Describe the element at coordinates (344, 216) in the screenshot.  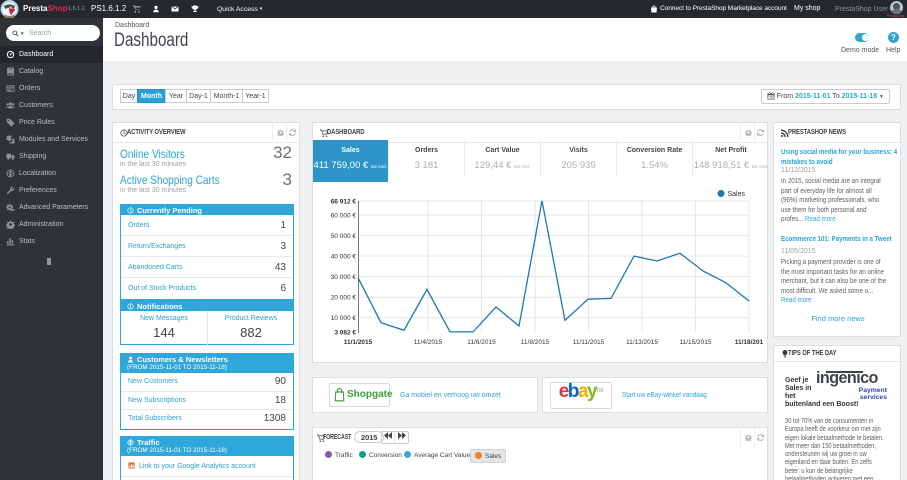
I see `svg-text: 60 000 €` at that location.